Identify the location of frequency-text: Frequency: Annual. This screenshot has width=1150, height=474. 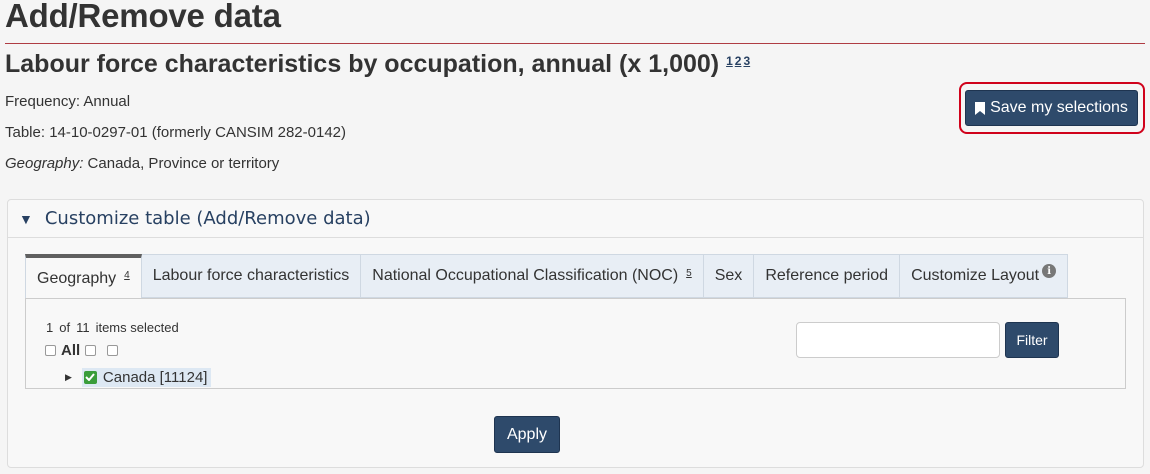
(68, 101).